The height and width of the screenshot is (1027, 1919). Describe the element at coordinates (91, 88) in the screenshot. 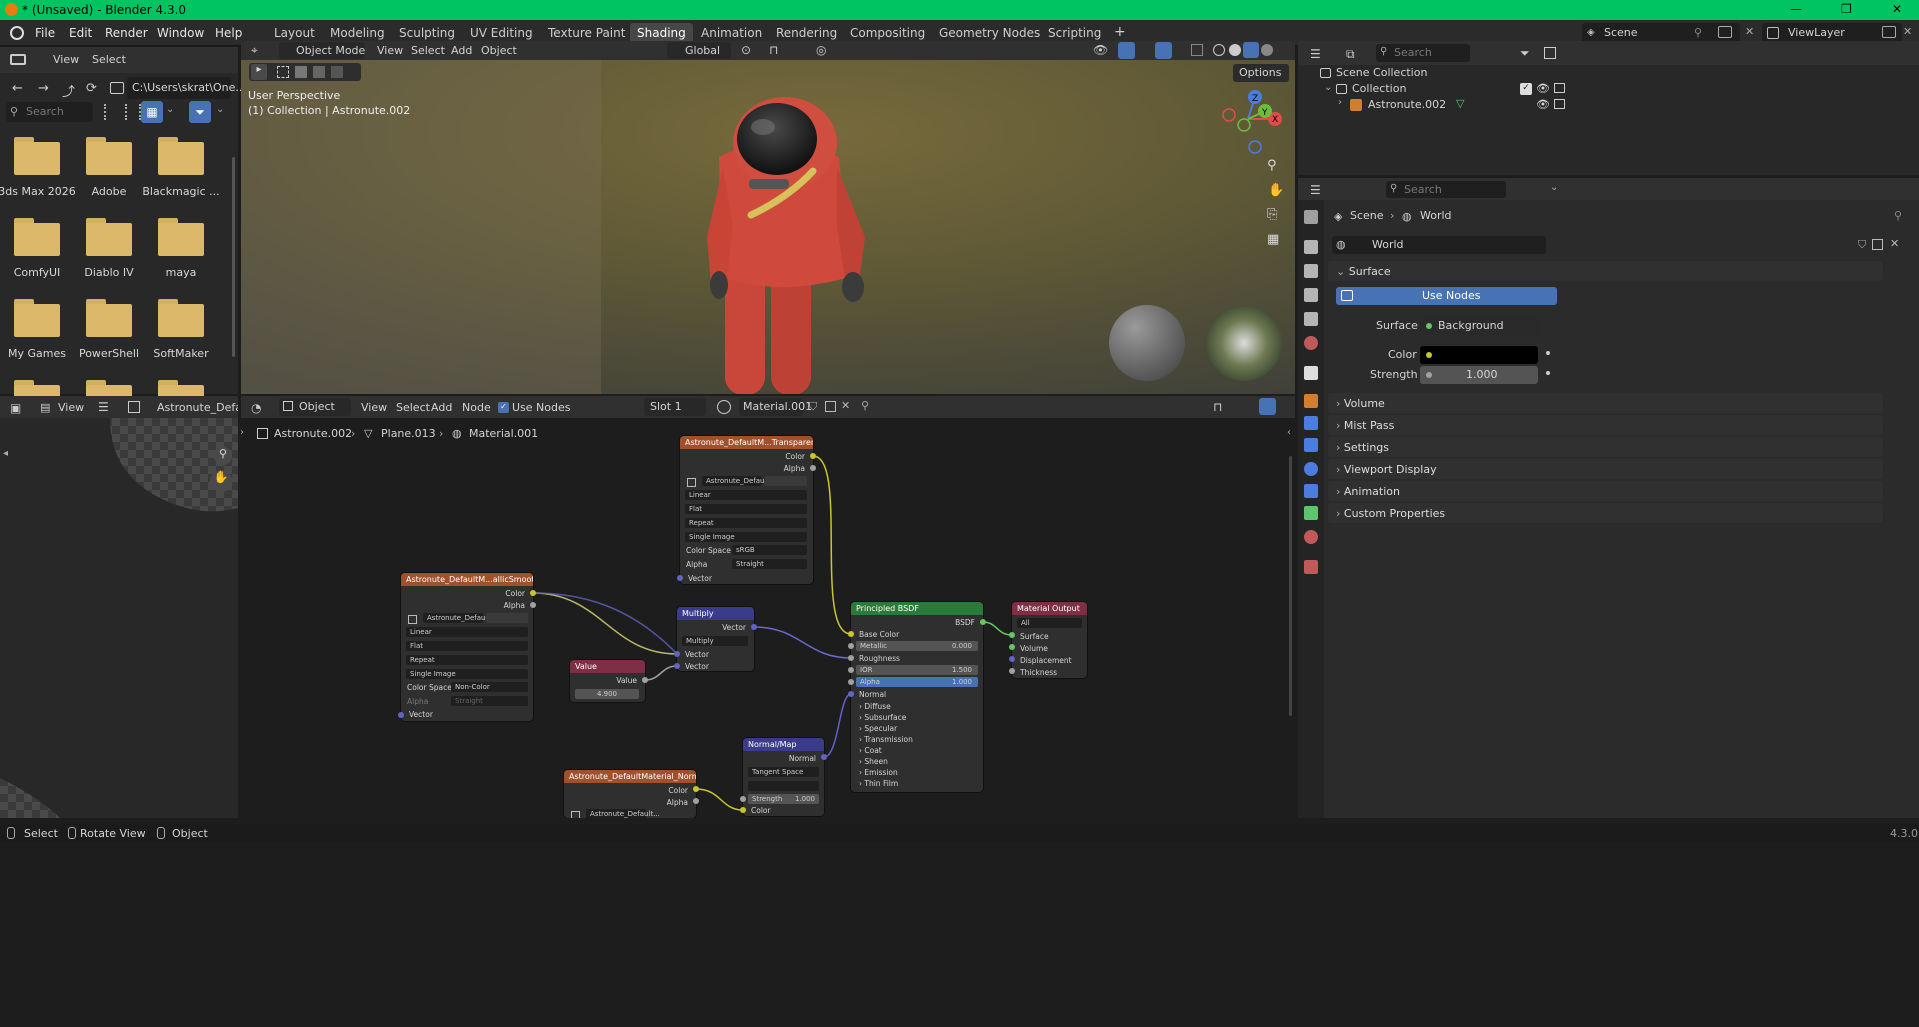

I see `refresh-icon: ⟳` at that location.